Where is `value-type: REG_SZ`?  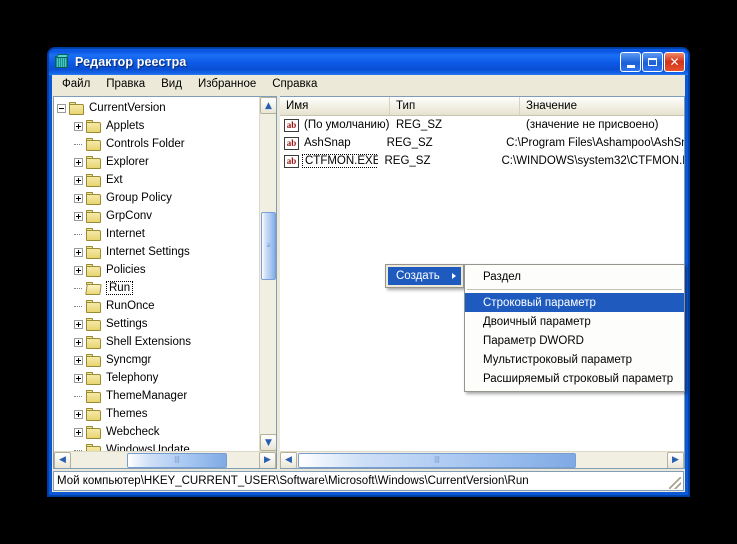 value-type: REG_SZ is located at coordinates (419, 125).